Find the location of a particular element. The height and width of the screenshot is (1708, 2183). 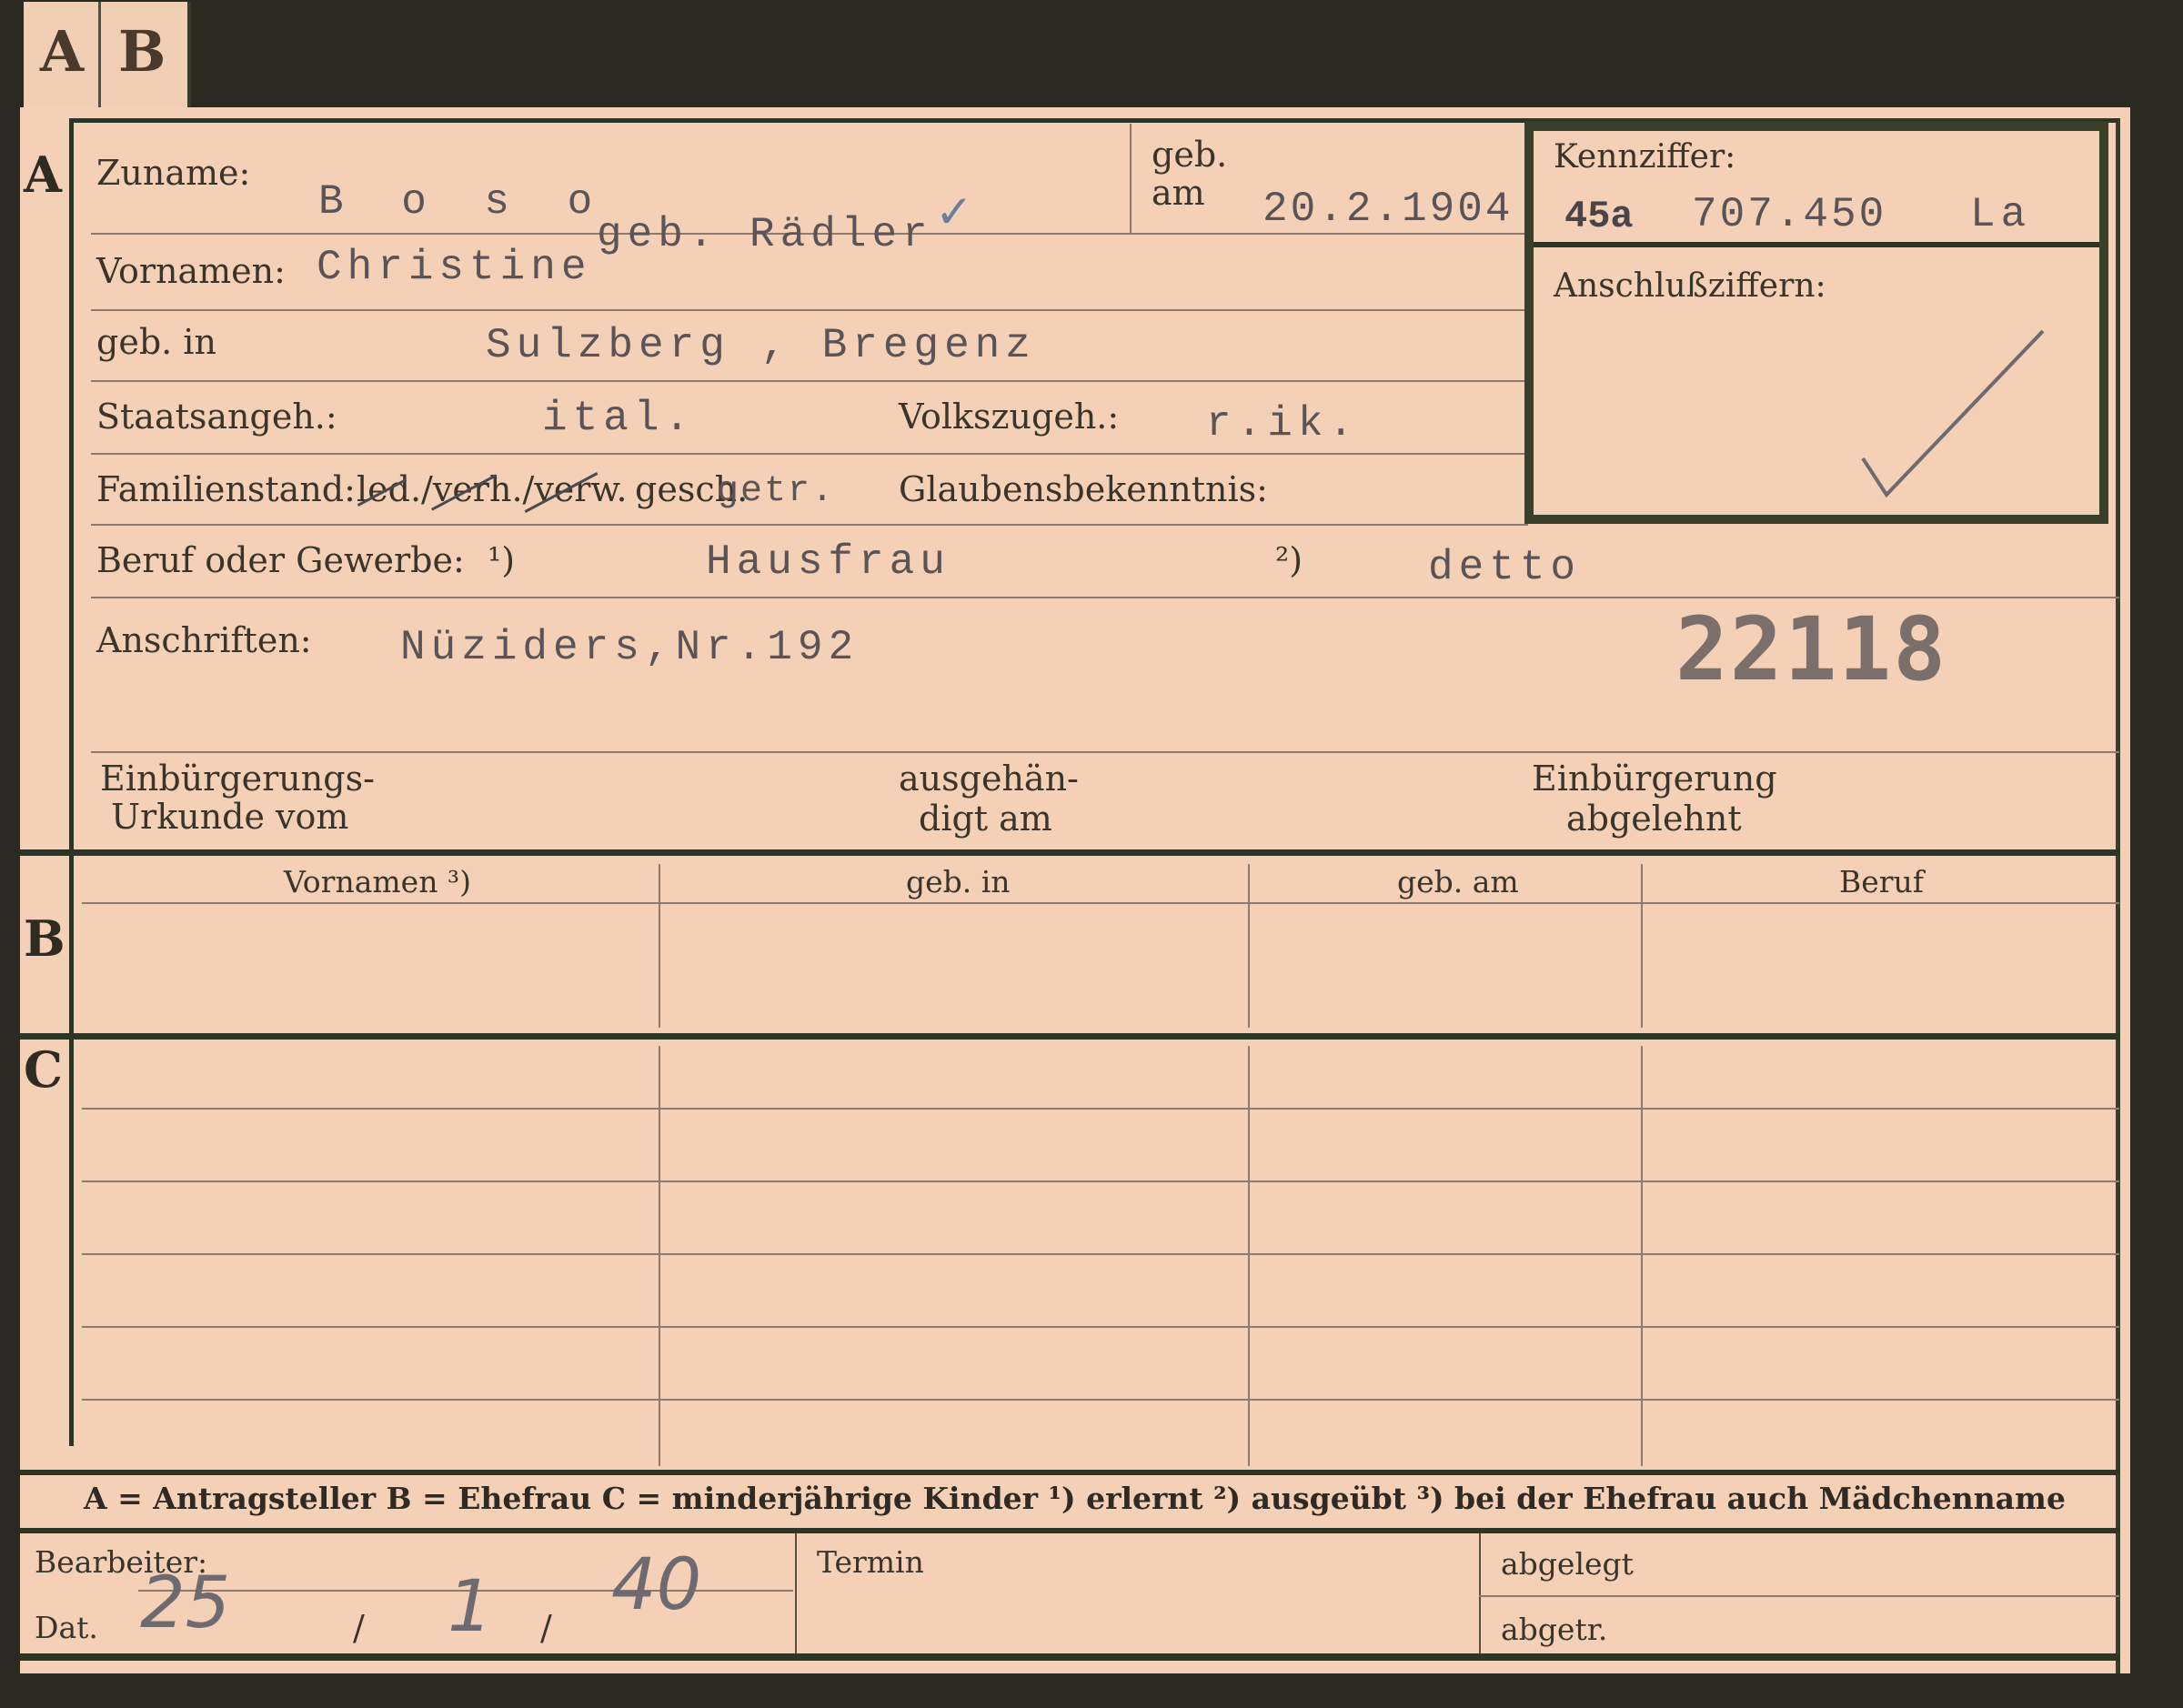

rule-anschriften is located at coordinates (1105, 752).